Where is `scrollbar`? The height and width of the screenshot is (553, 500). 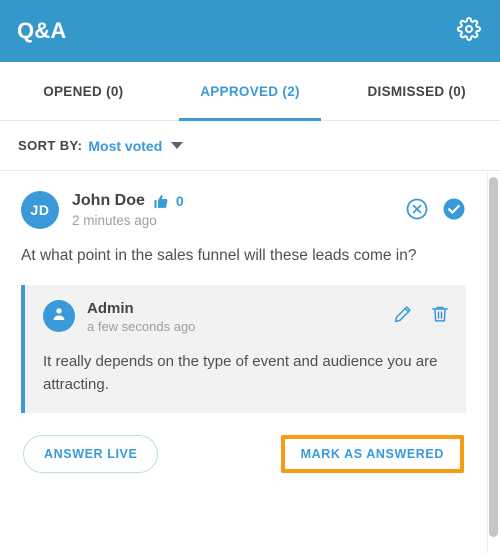 scrollbar is located at coordinates (494, 362).